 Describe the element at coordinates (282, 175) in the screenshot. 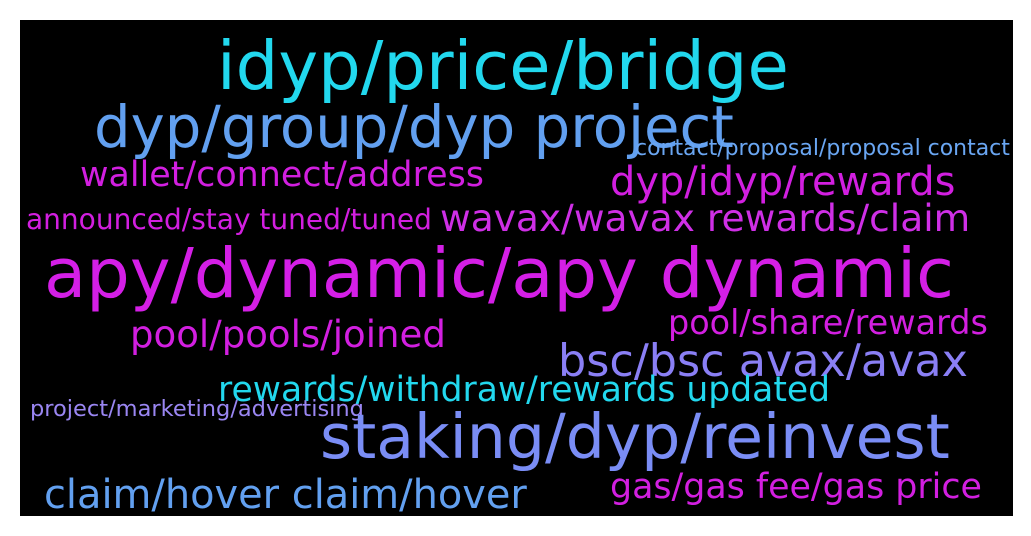

I see `word-wallet-connect-address: wallet/connect/address` at that location.